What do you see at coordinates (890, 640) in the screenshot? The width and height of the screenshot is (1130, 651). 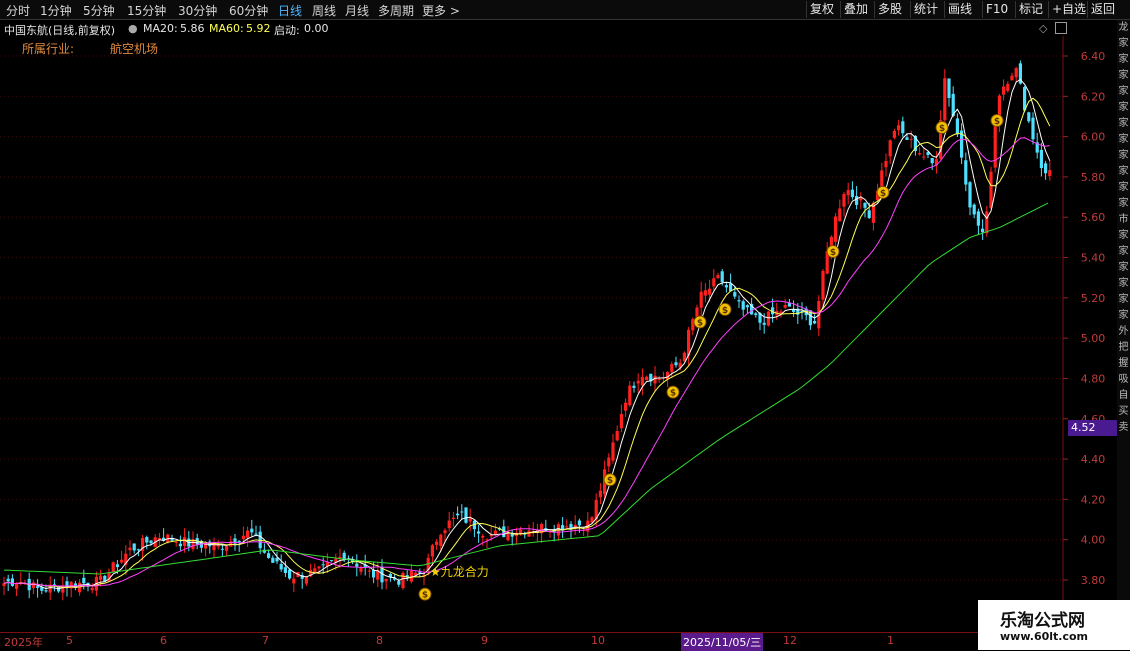 I see `x-tick-label: 1` at bounding box center [890, 640].